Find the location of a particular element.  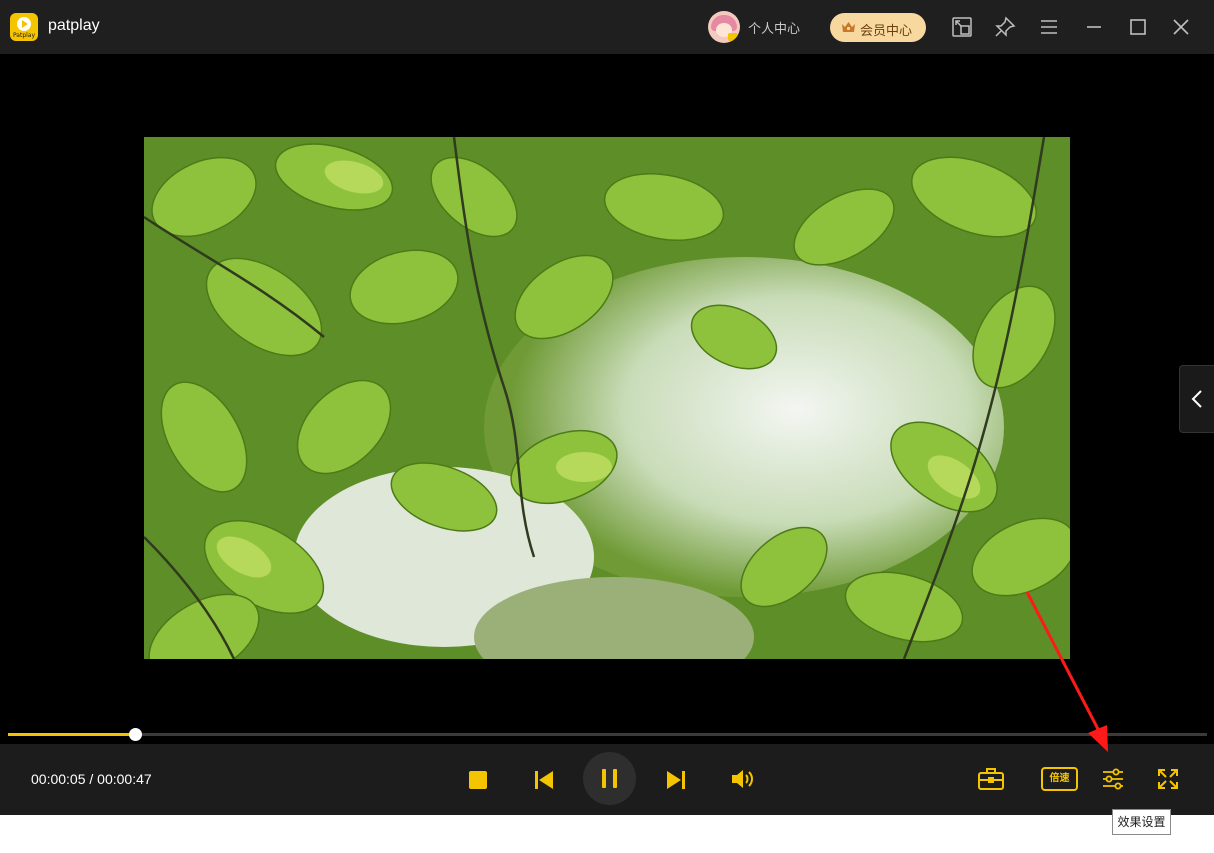

toolbox-button is located at coordinates (991, 779).